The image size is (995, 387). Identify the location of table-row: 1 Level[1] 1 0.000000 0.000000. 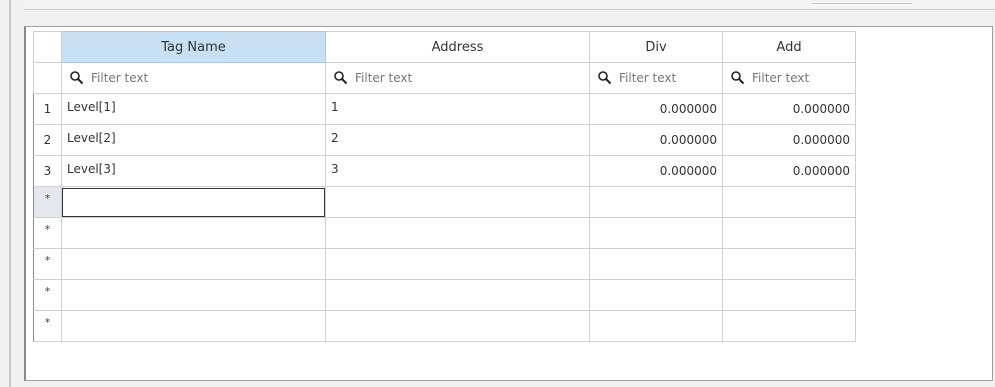
(444, 109).